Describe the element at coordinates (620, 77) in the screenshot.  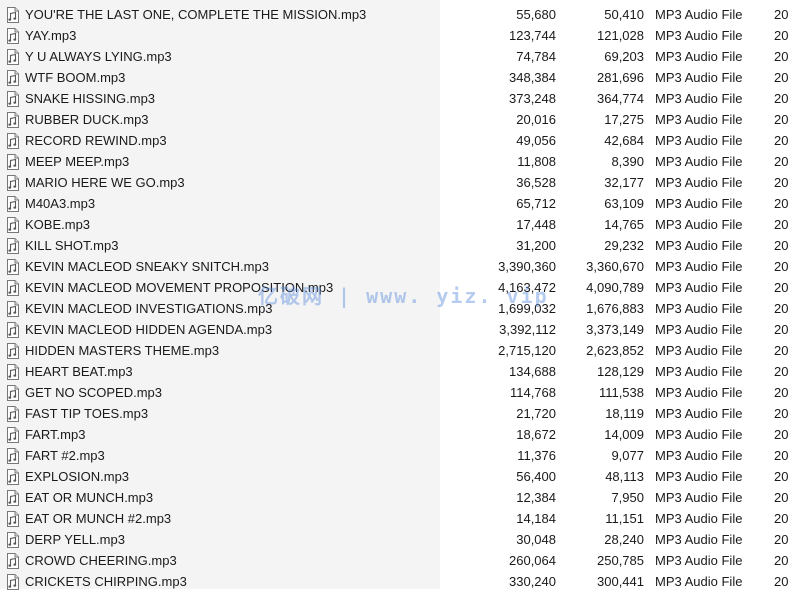
I see `file-compressed-size: 281,696` at that location.